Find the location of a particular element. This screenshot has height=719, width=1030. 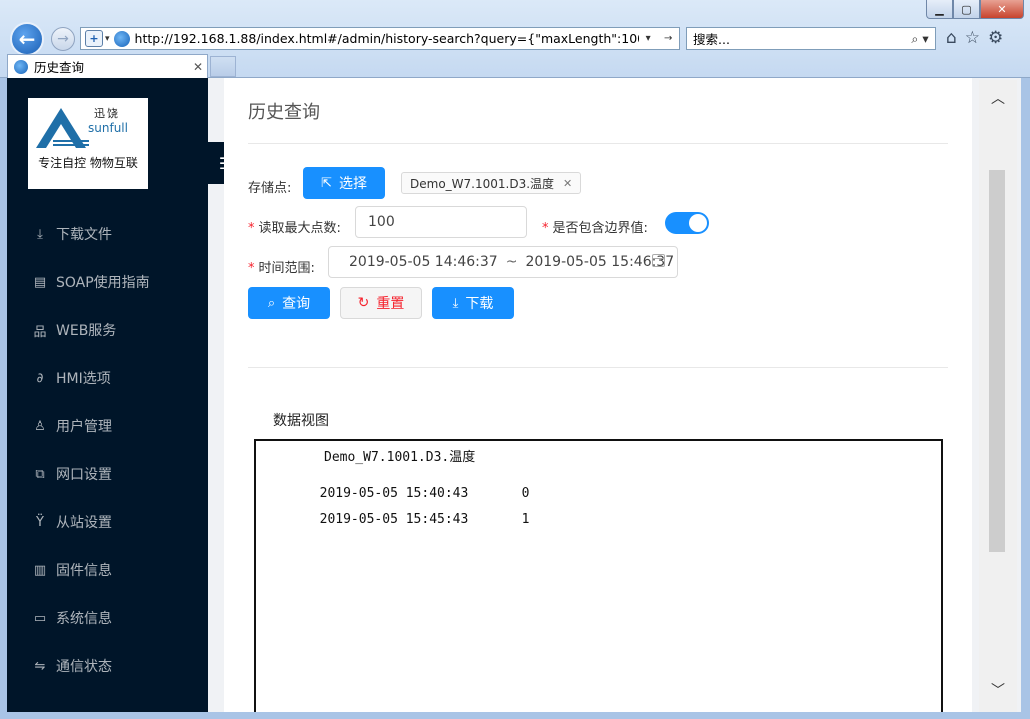

select-button: ⇱ 选择 is located at coordinates (344, 183).